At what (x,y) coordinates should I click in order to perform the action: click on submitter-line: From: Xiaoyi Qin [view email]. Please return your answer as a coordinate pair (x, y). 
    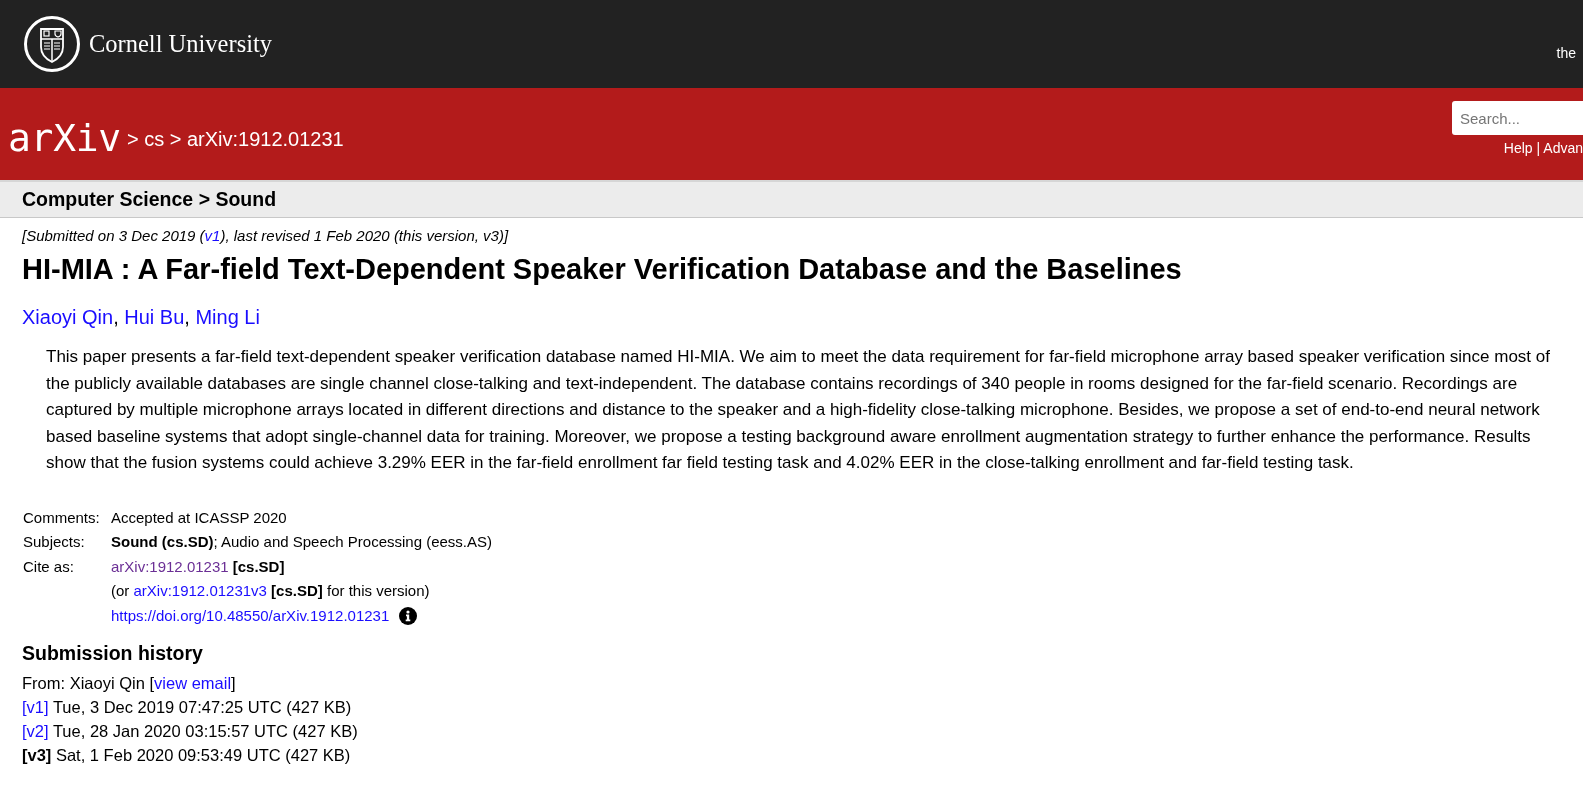
    Looking at the image, I should click on (129, 683).